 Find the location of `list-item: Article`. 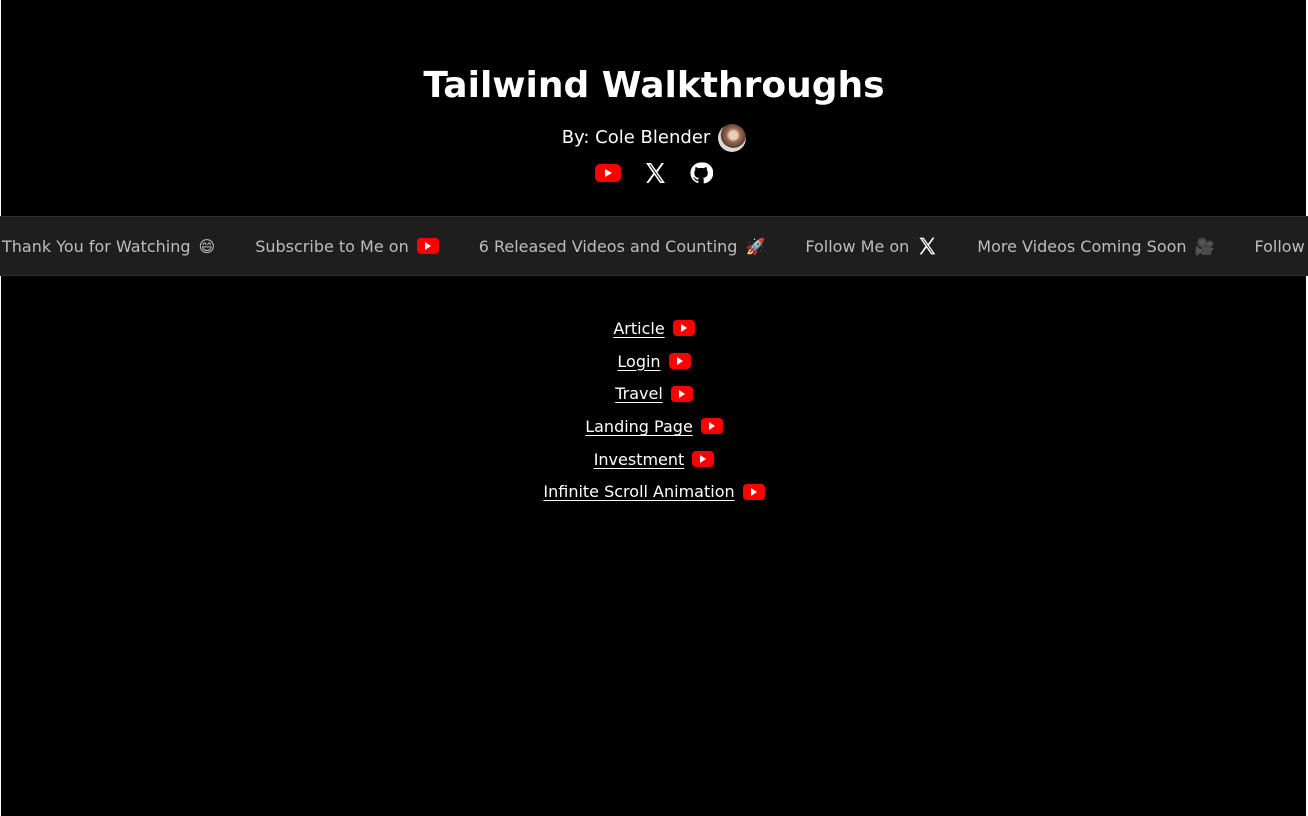

list-item: Article is located at coordinates (654, 328).